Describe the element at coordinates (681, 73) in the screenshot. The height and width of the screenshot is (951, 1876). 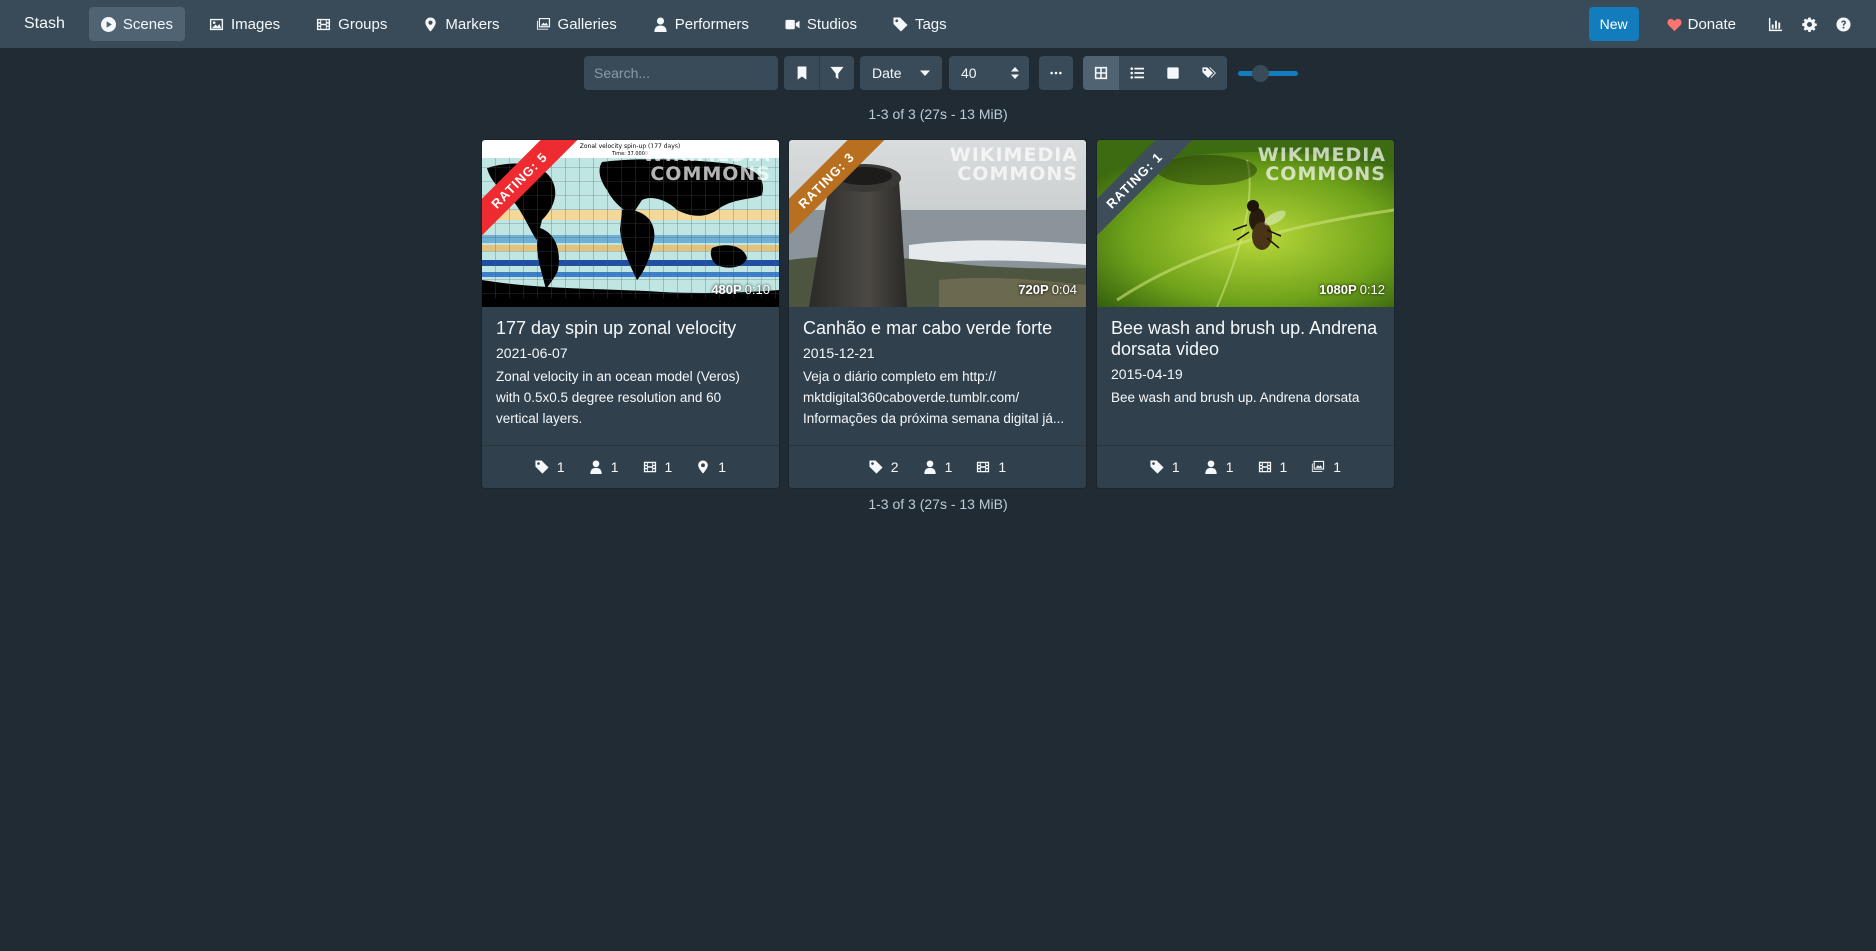
I see `search-input` at that location.